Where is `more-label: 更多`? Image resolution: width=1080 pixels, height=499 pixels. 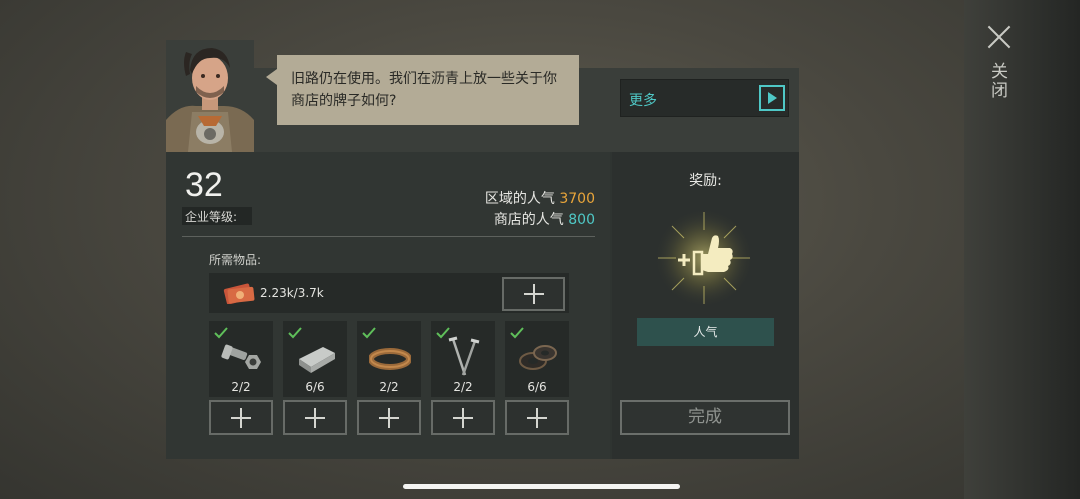
more-label: 更多 is located at coordinates (643, 101).